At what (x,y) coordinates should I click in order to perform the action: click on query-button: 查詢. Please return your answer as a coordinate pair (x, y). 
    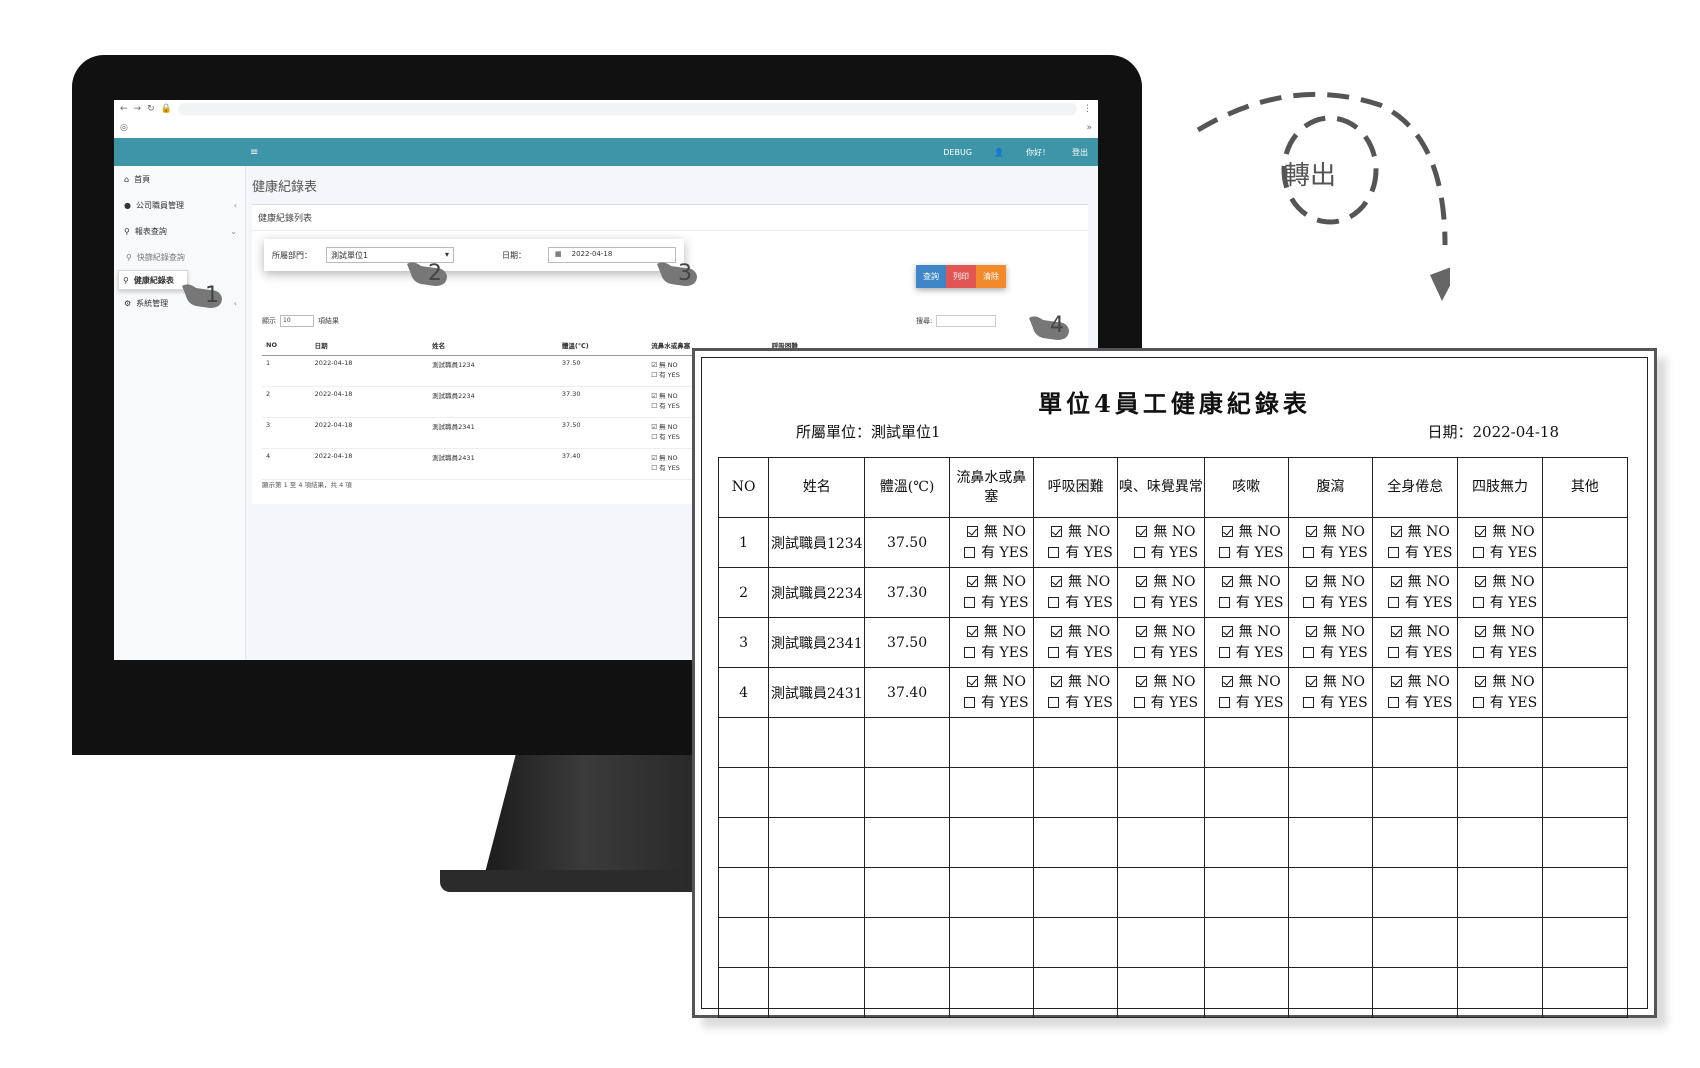
    Looking at the image, I should click on (931, 276).